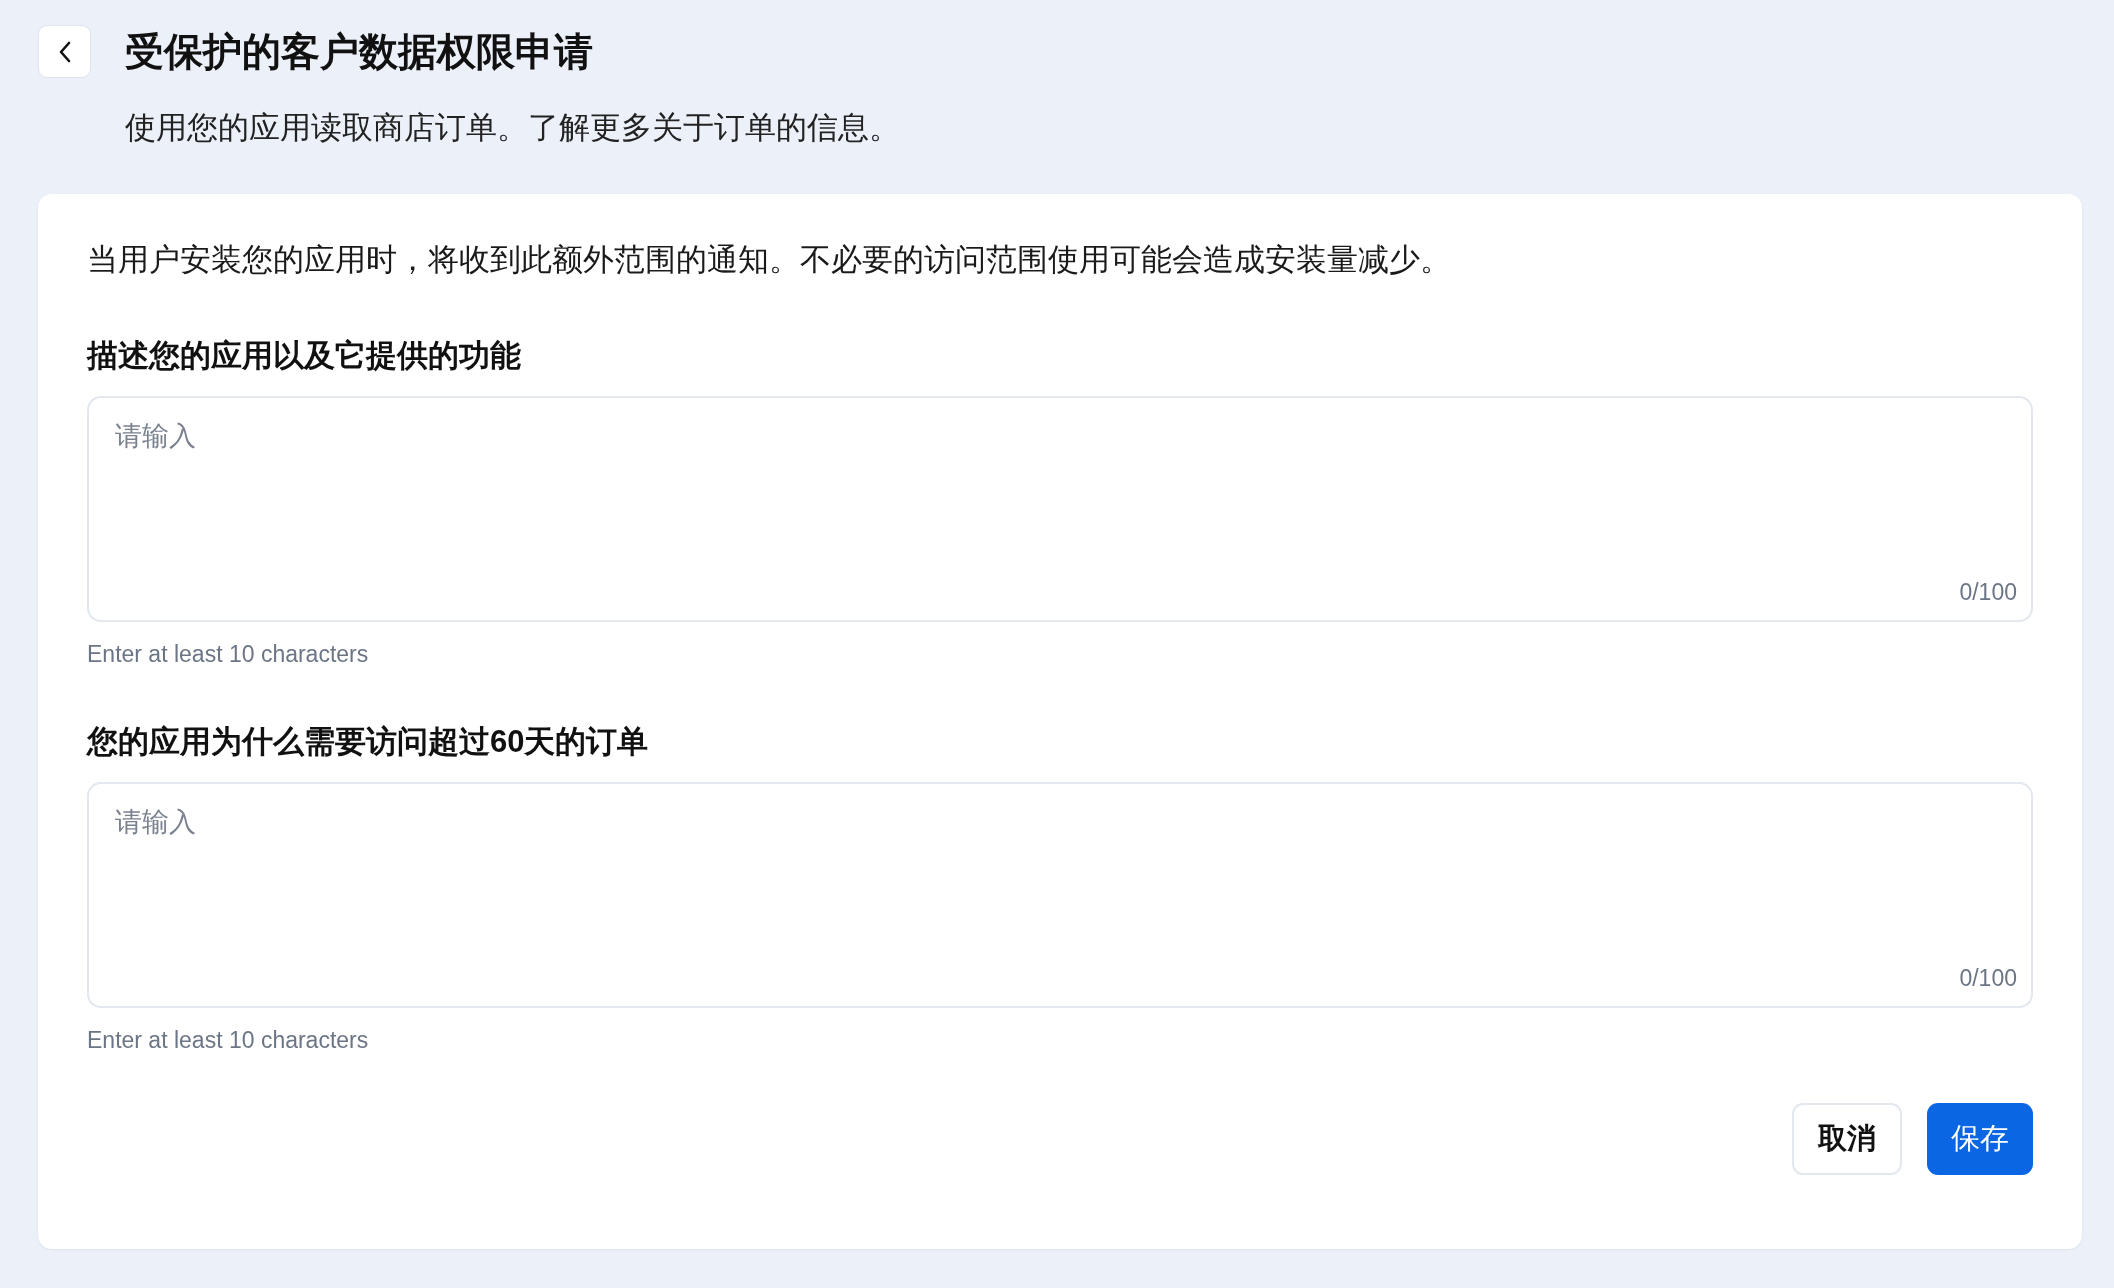  Describe the element at coordinates (368, 742) in the screenshot. I see `field-label: 您的应用为什么需要访问超过60天的订单` at that location.